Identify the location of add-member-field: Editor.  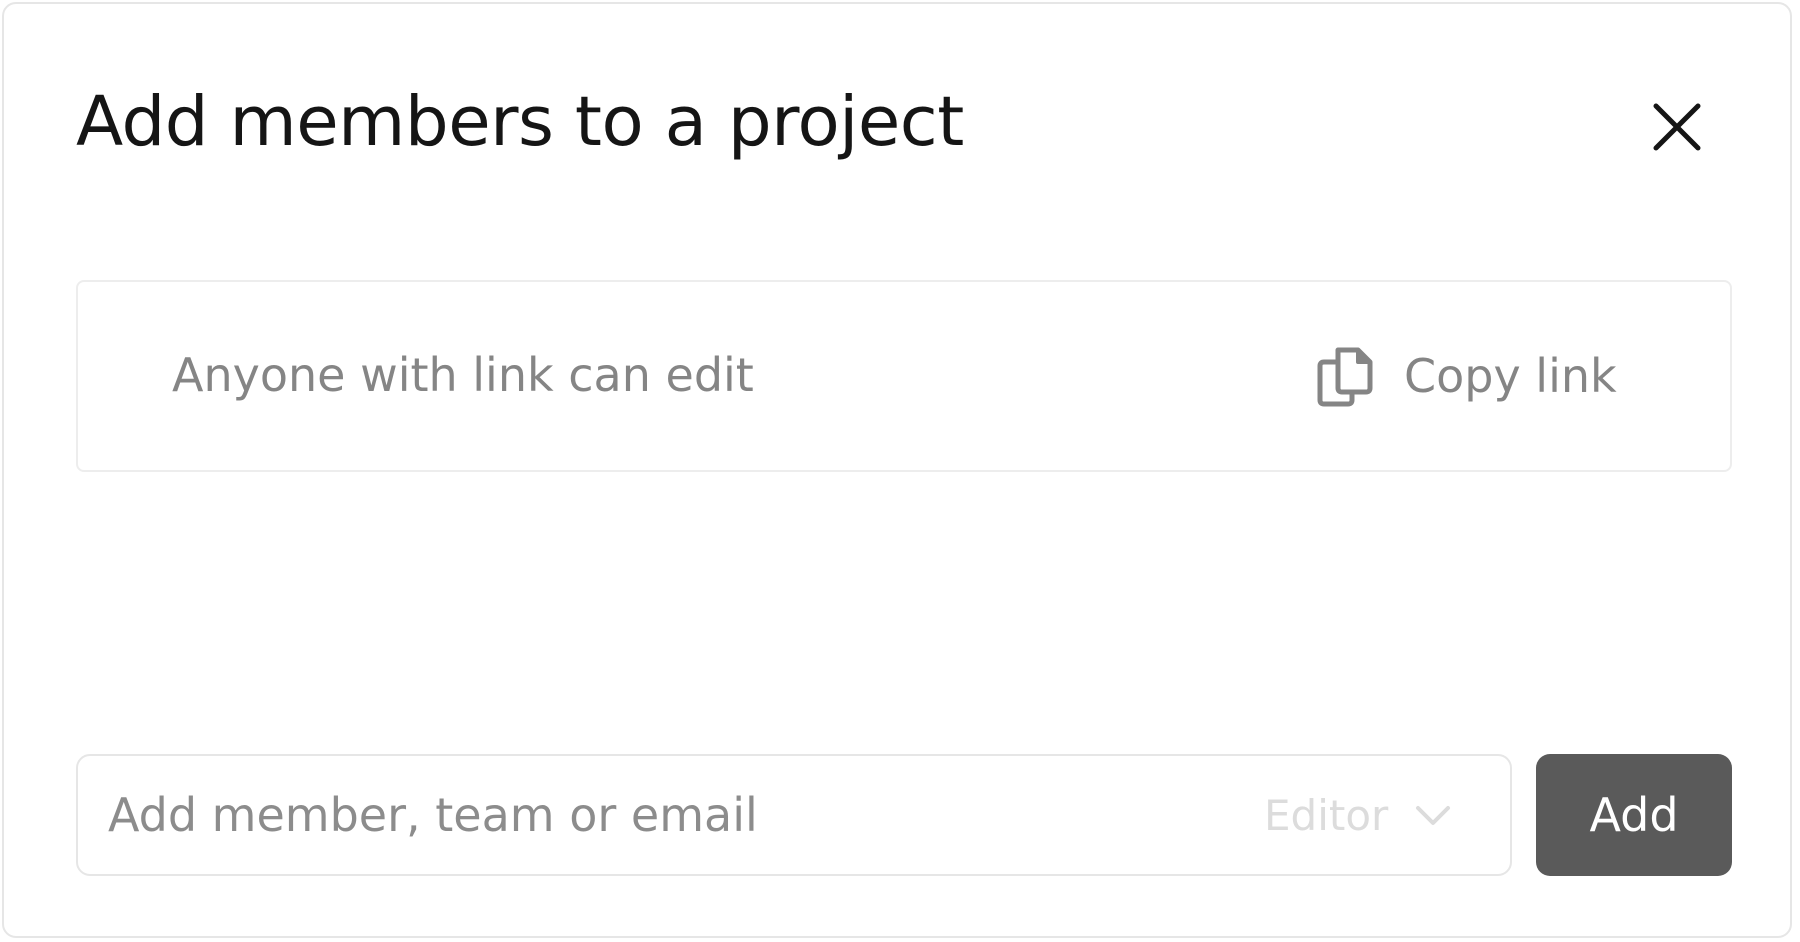
(794, 815).